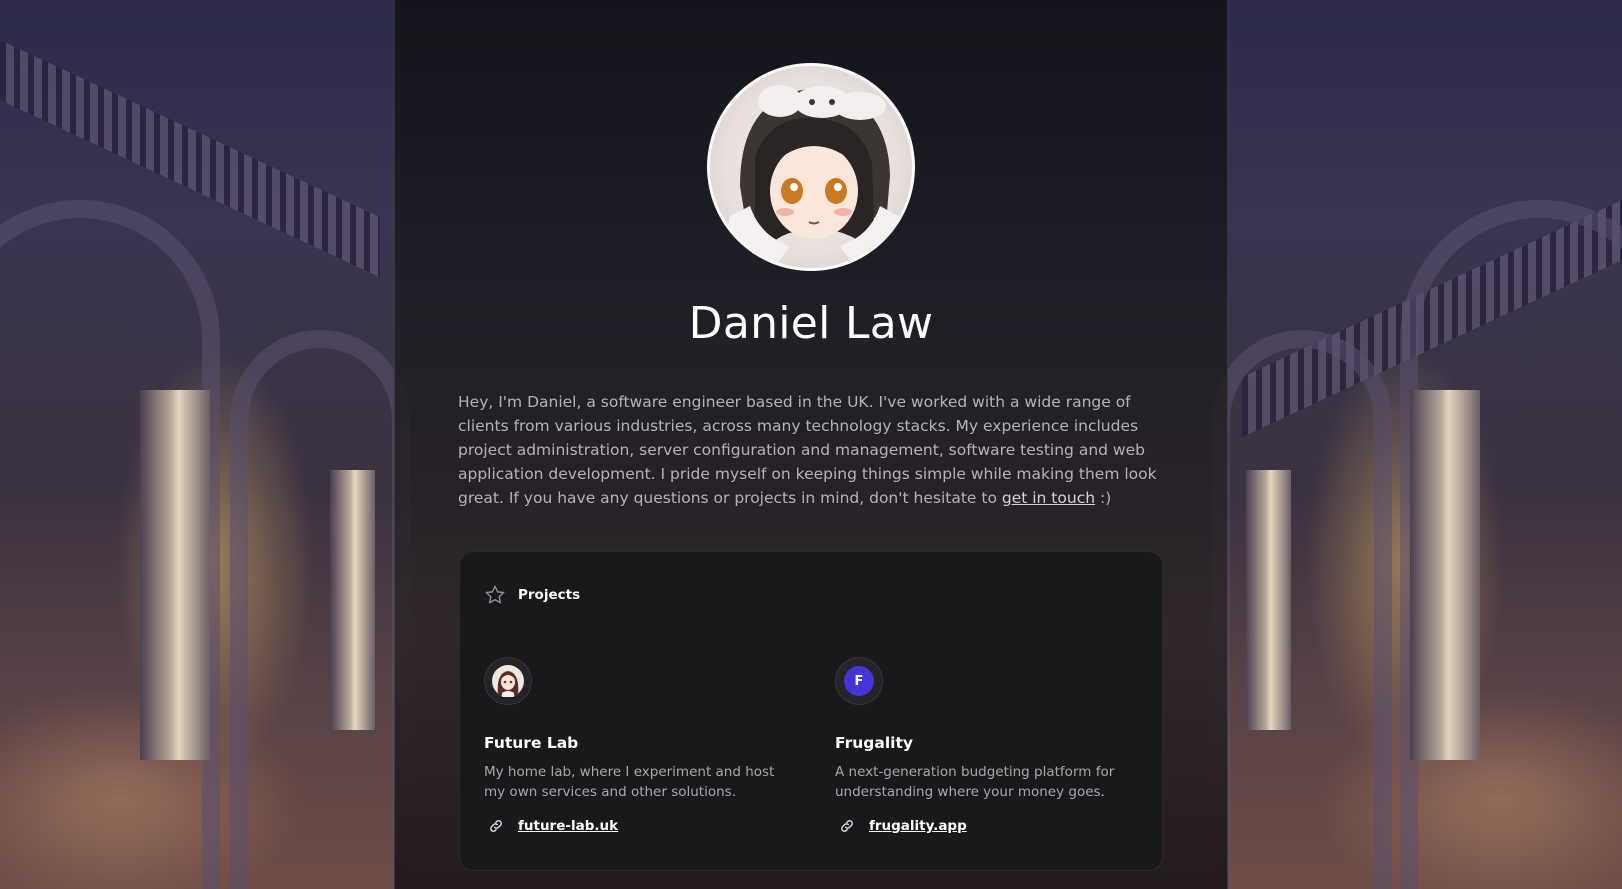  Describe the element at coordinates (568, 826) in the screenshot. I see `project-link-label: future-lab.uk` at that location.